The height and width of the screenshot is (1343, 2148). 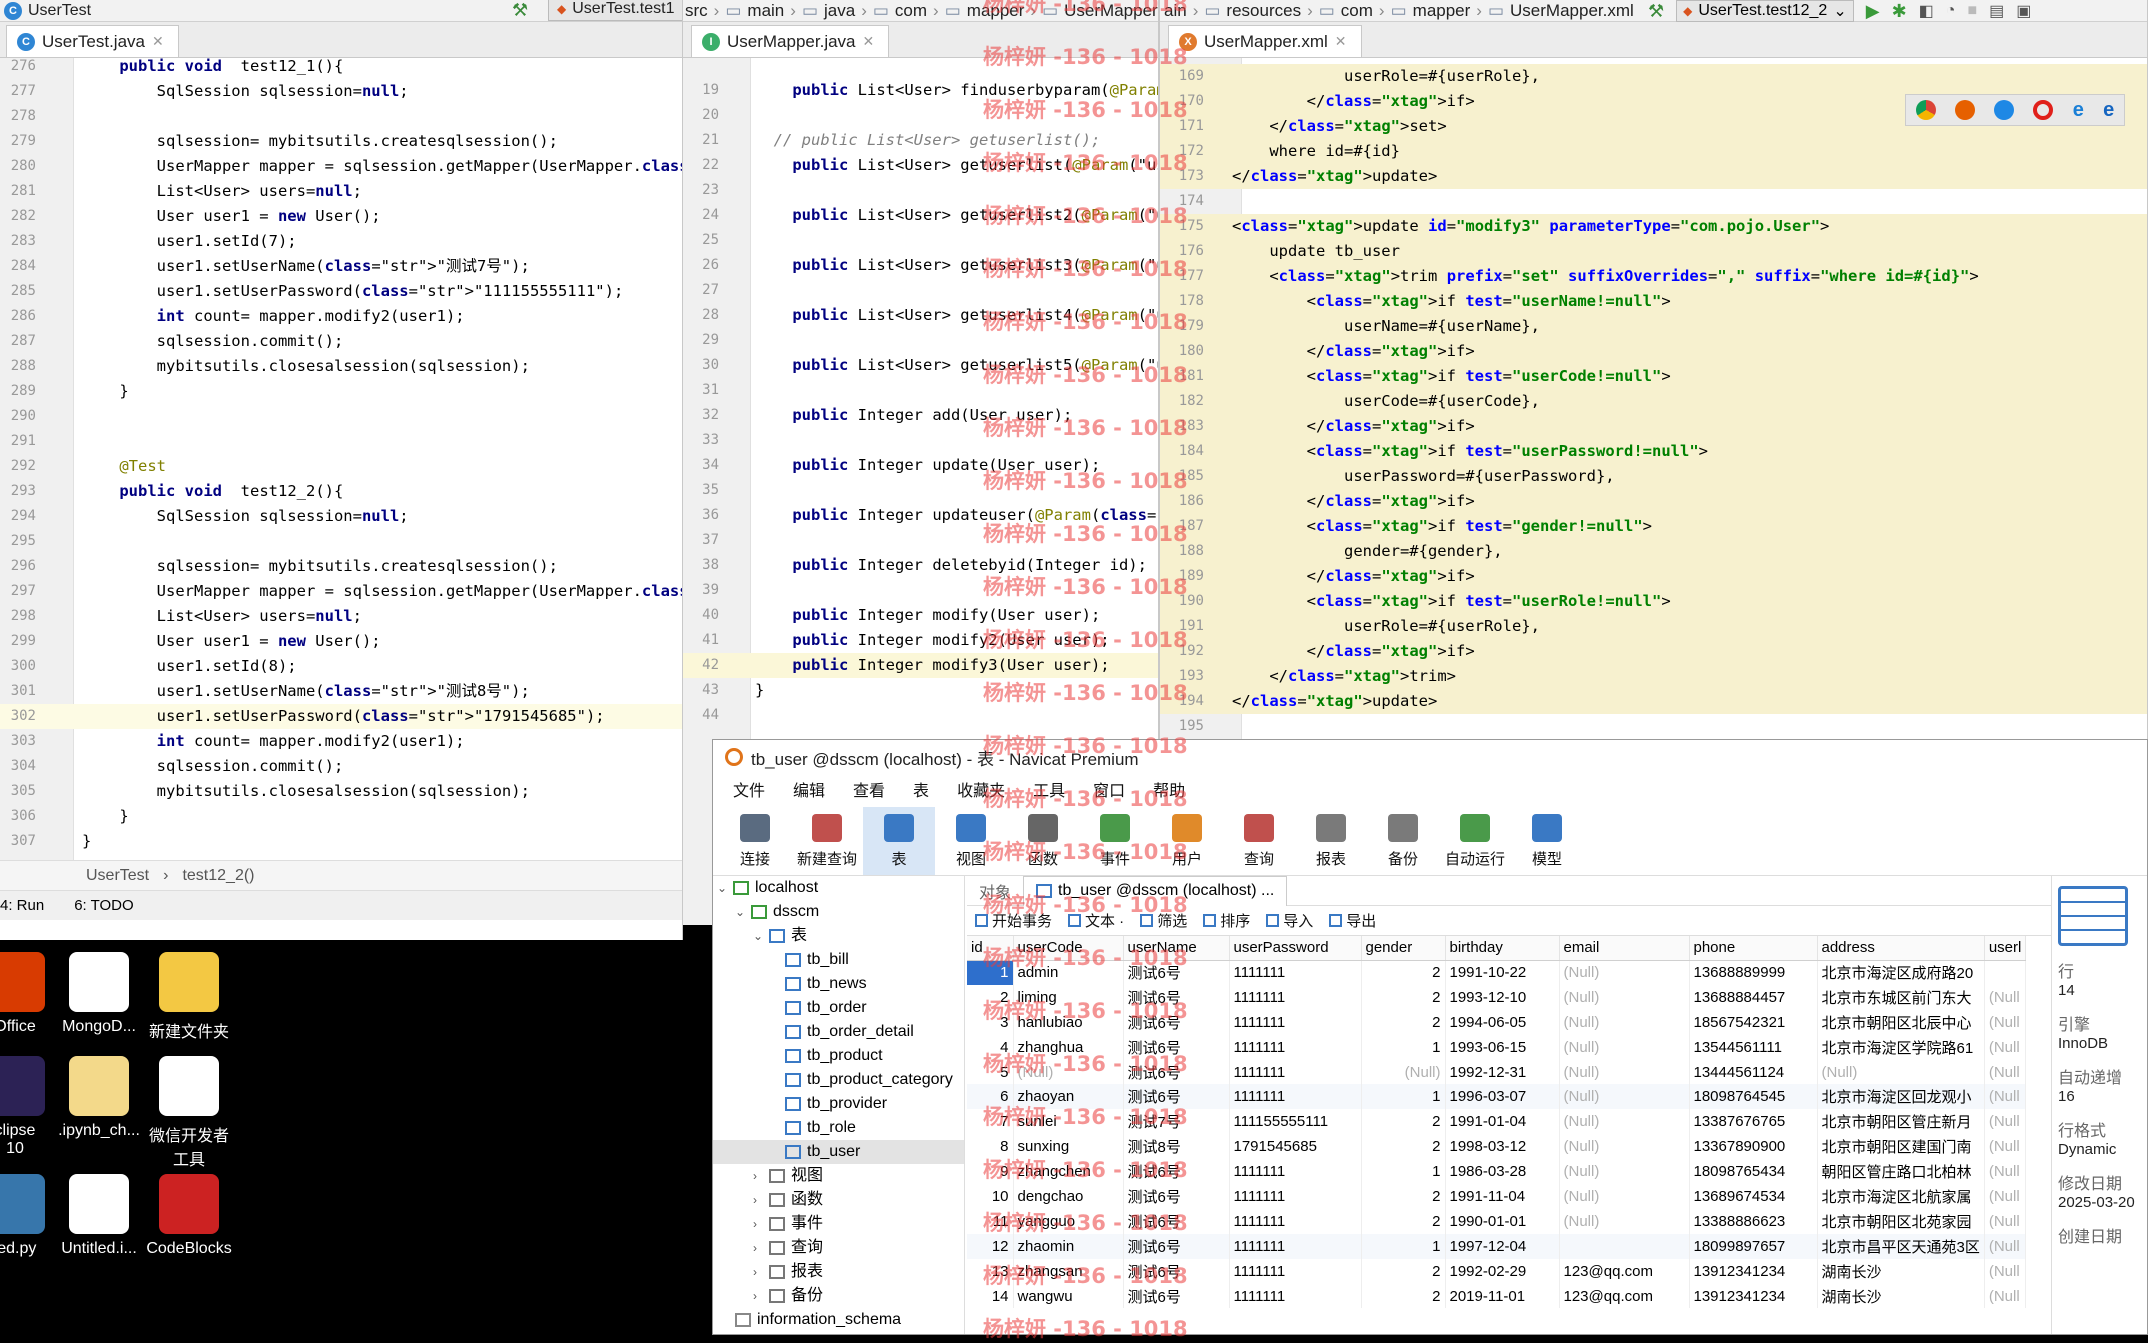 What do you see at coordinates (790, 41) in the screenshot?
I see `tab-usermapper-java: I UserMapper.java ✕` at bounding box center [790, 41].